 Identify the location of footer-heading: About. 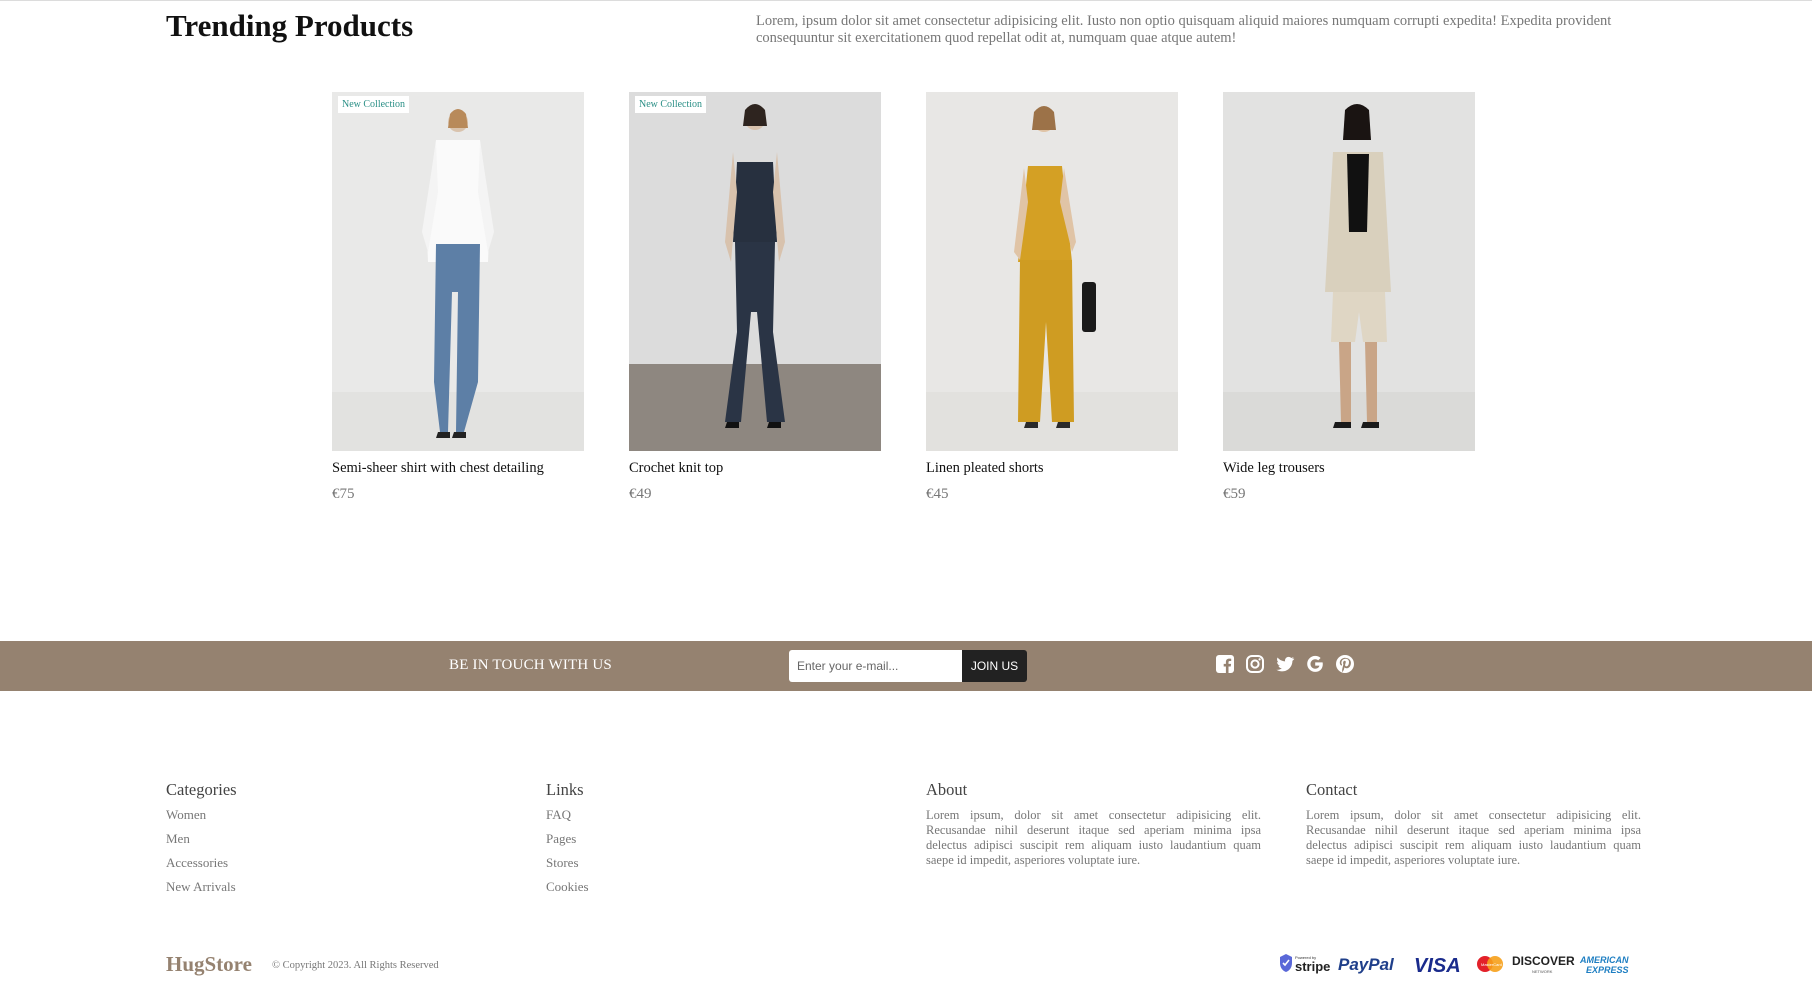
(947, 789).